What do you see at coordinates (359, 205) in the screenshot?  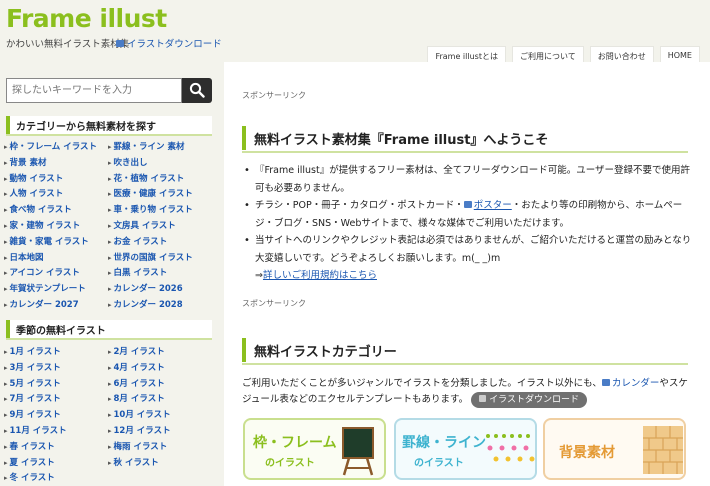 I see `bullet-text: チラシ・POP・冊子・カタログ・ポストカード・` at bounding box center [359, 205].